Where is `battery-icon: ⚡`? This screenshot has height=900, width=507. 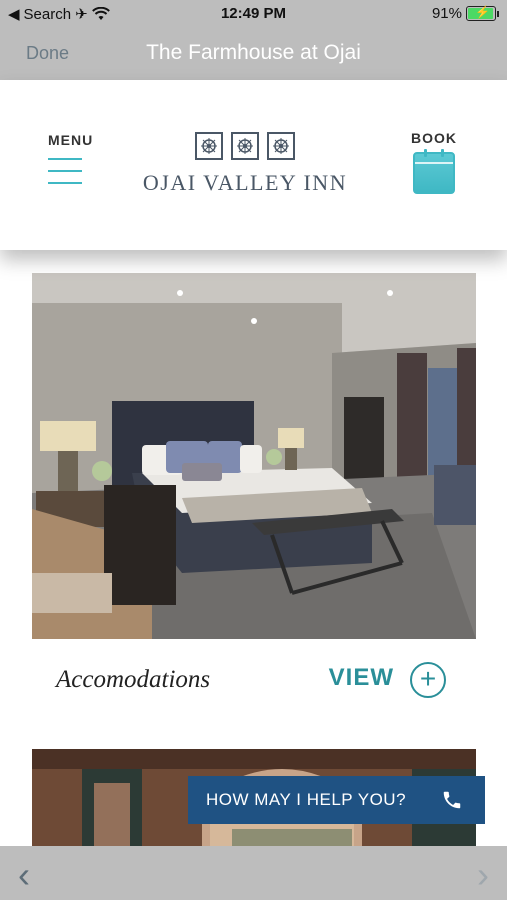
battery-icon: ⚡ is located at coordinates (481, 13).